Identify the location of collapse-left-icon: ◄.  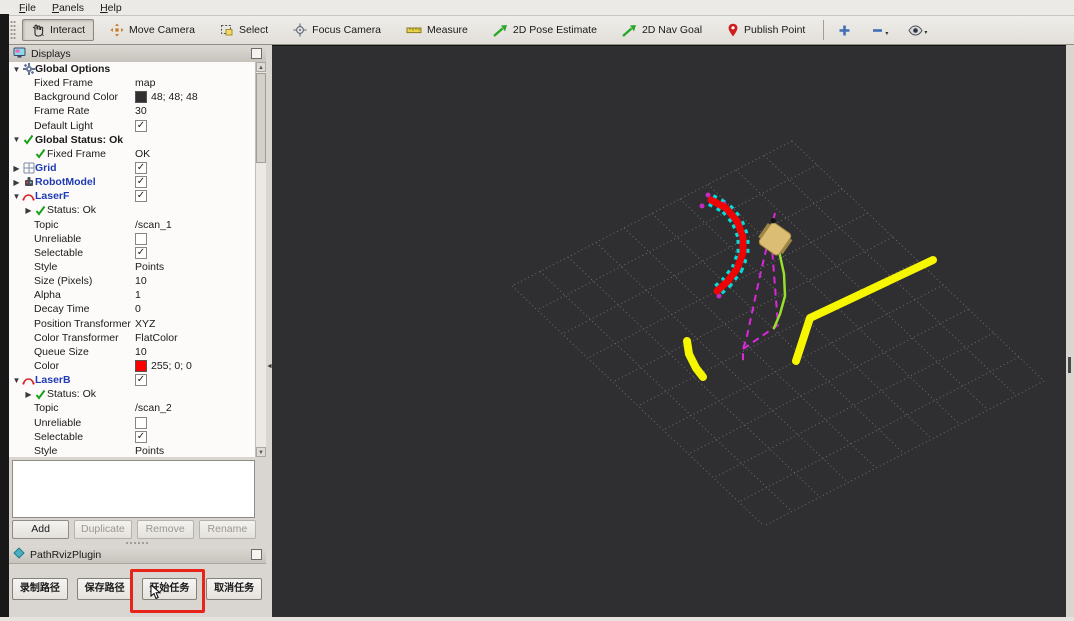
(269, 367).